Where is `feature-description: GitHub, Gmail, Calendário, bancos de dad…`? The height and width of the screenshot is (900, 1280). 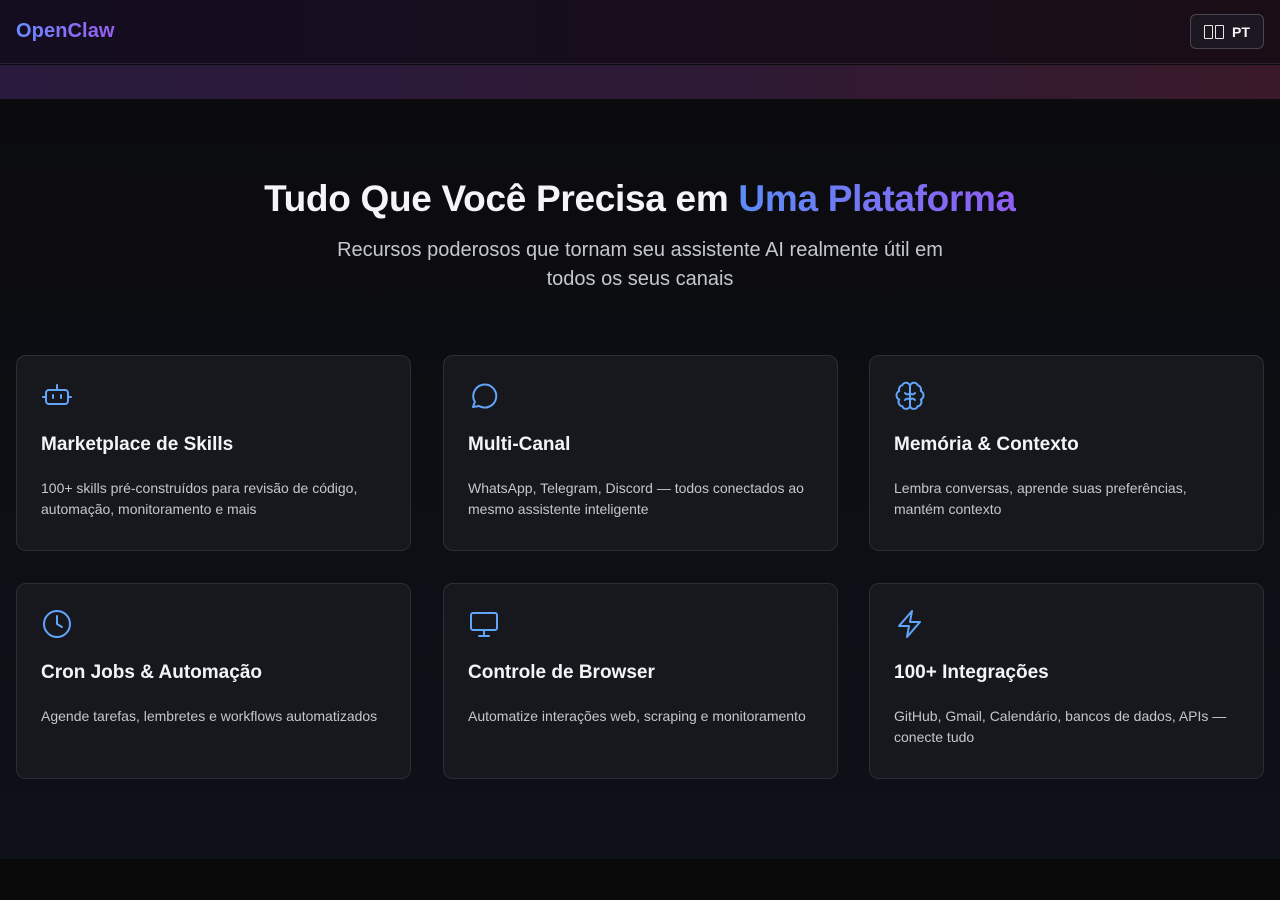 feature-description: GitHub, Gmail, Calendário, bancos de dad… is located at coordinates (1060, 726).